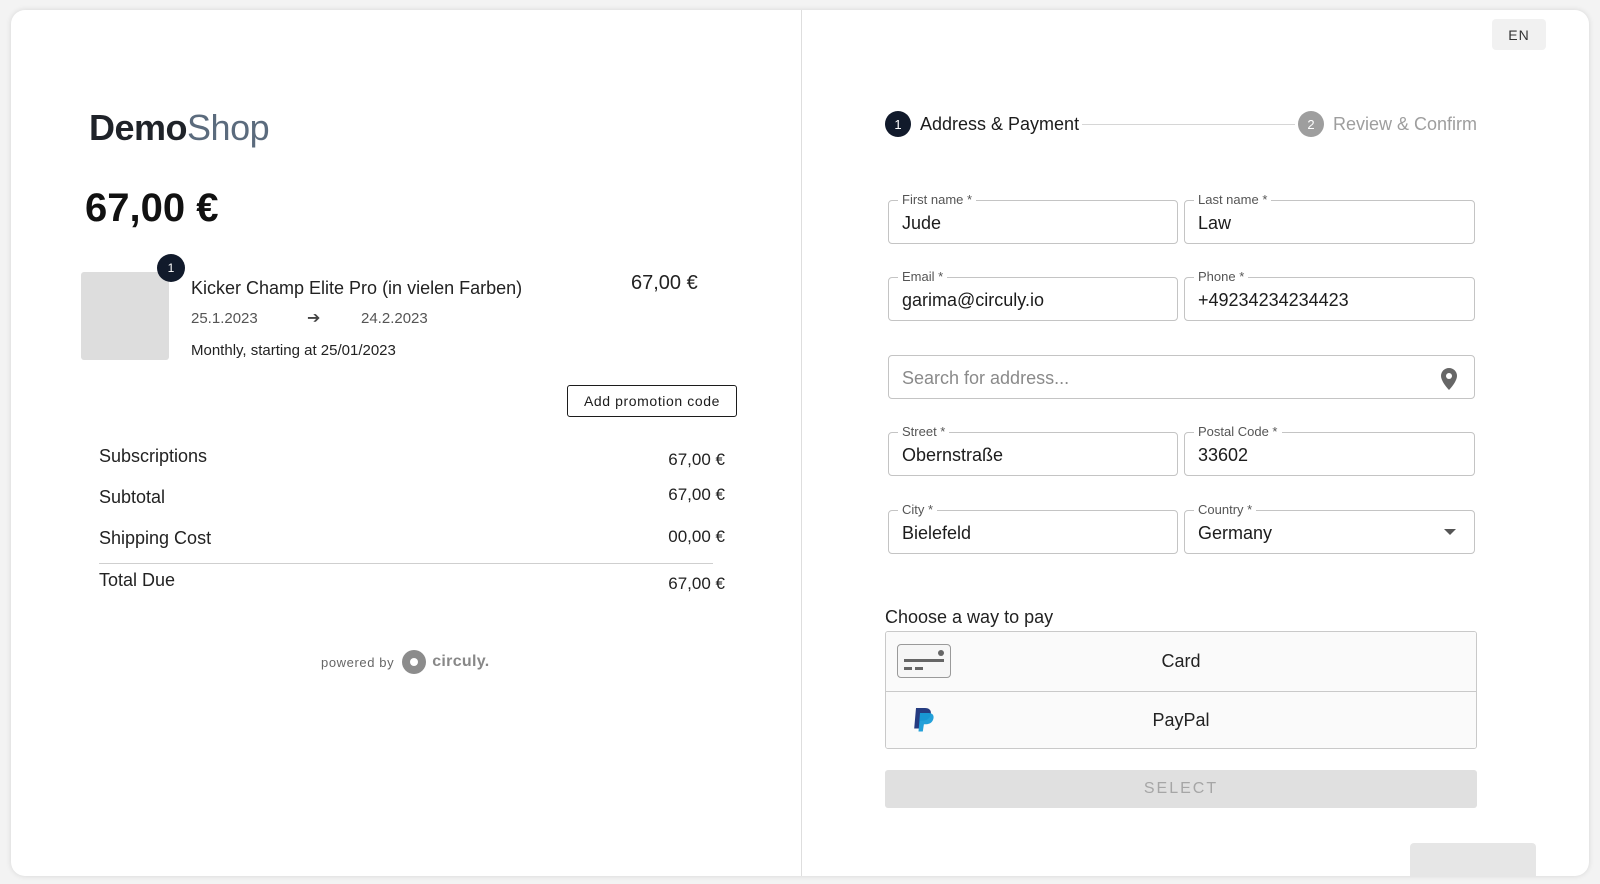 This screenshot has height=884, width=1600. I want to click on payment-option-paypal: PayPal, so click(1181, 719).